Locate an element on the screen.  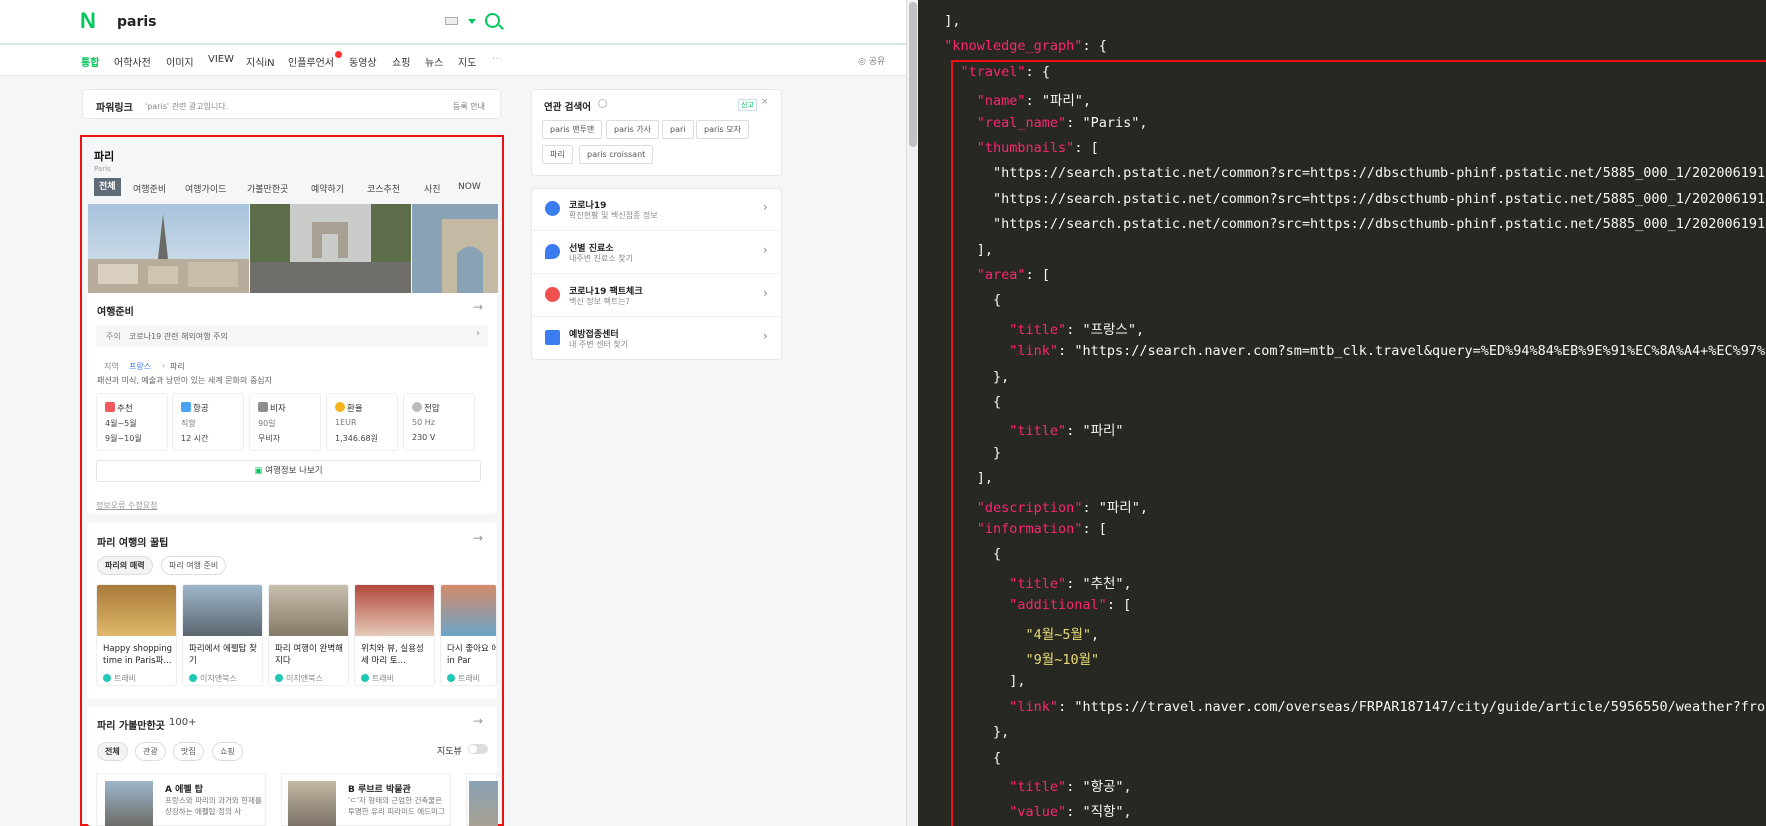
subtab-booking: 예약하기 is located at coordinates (327, 188).